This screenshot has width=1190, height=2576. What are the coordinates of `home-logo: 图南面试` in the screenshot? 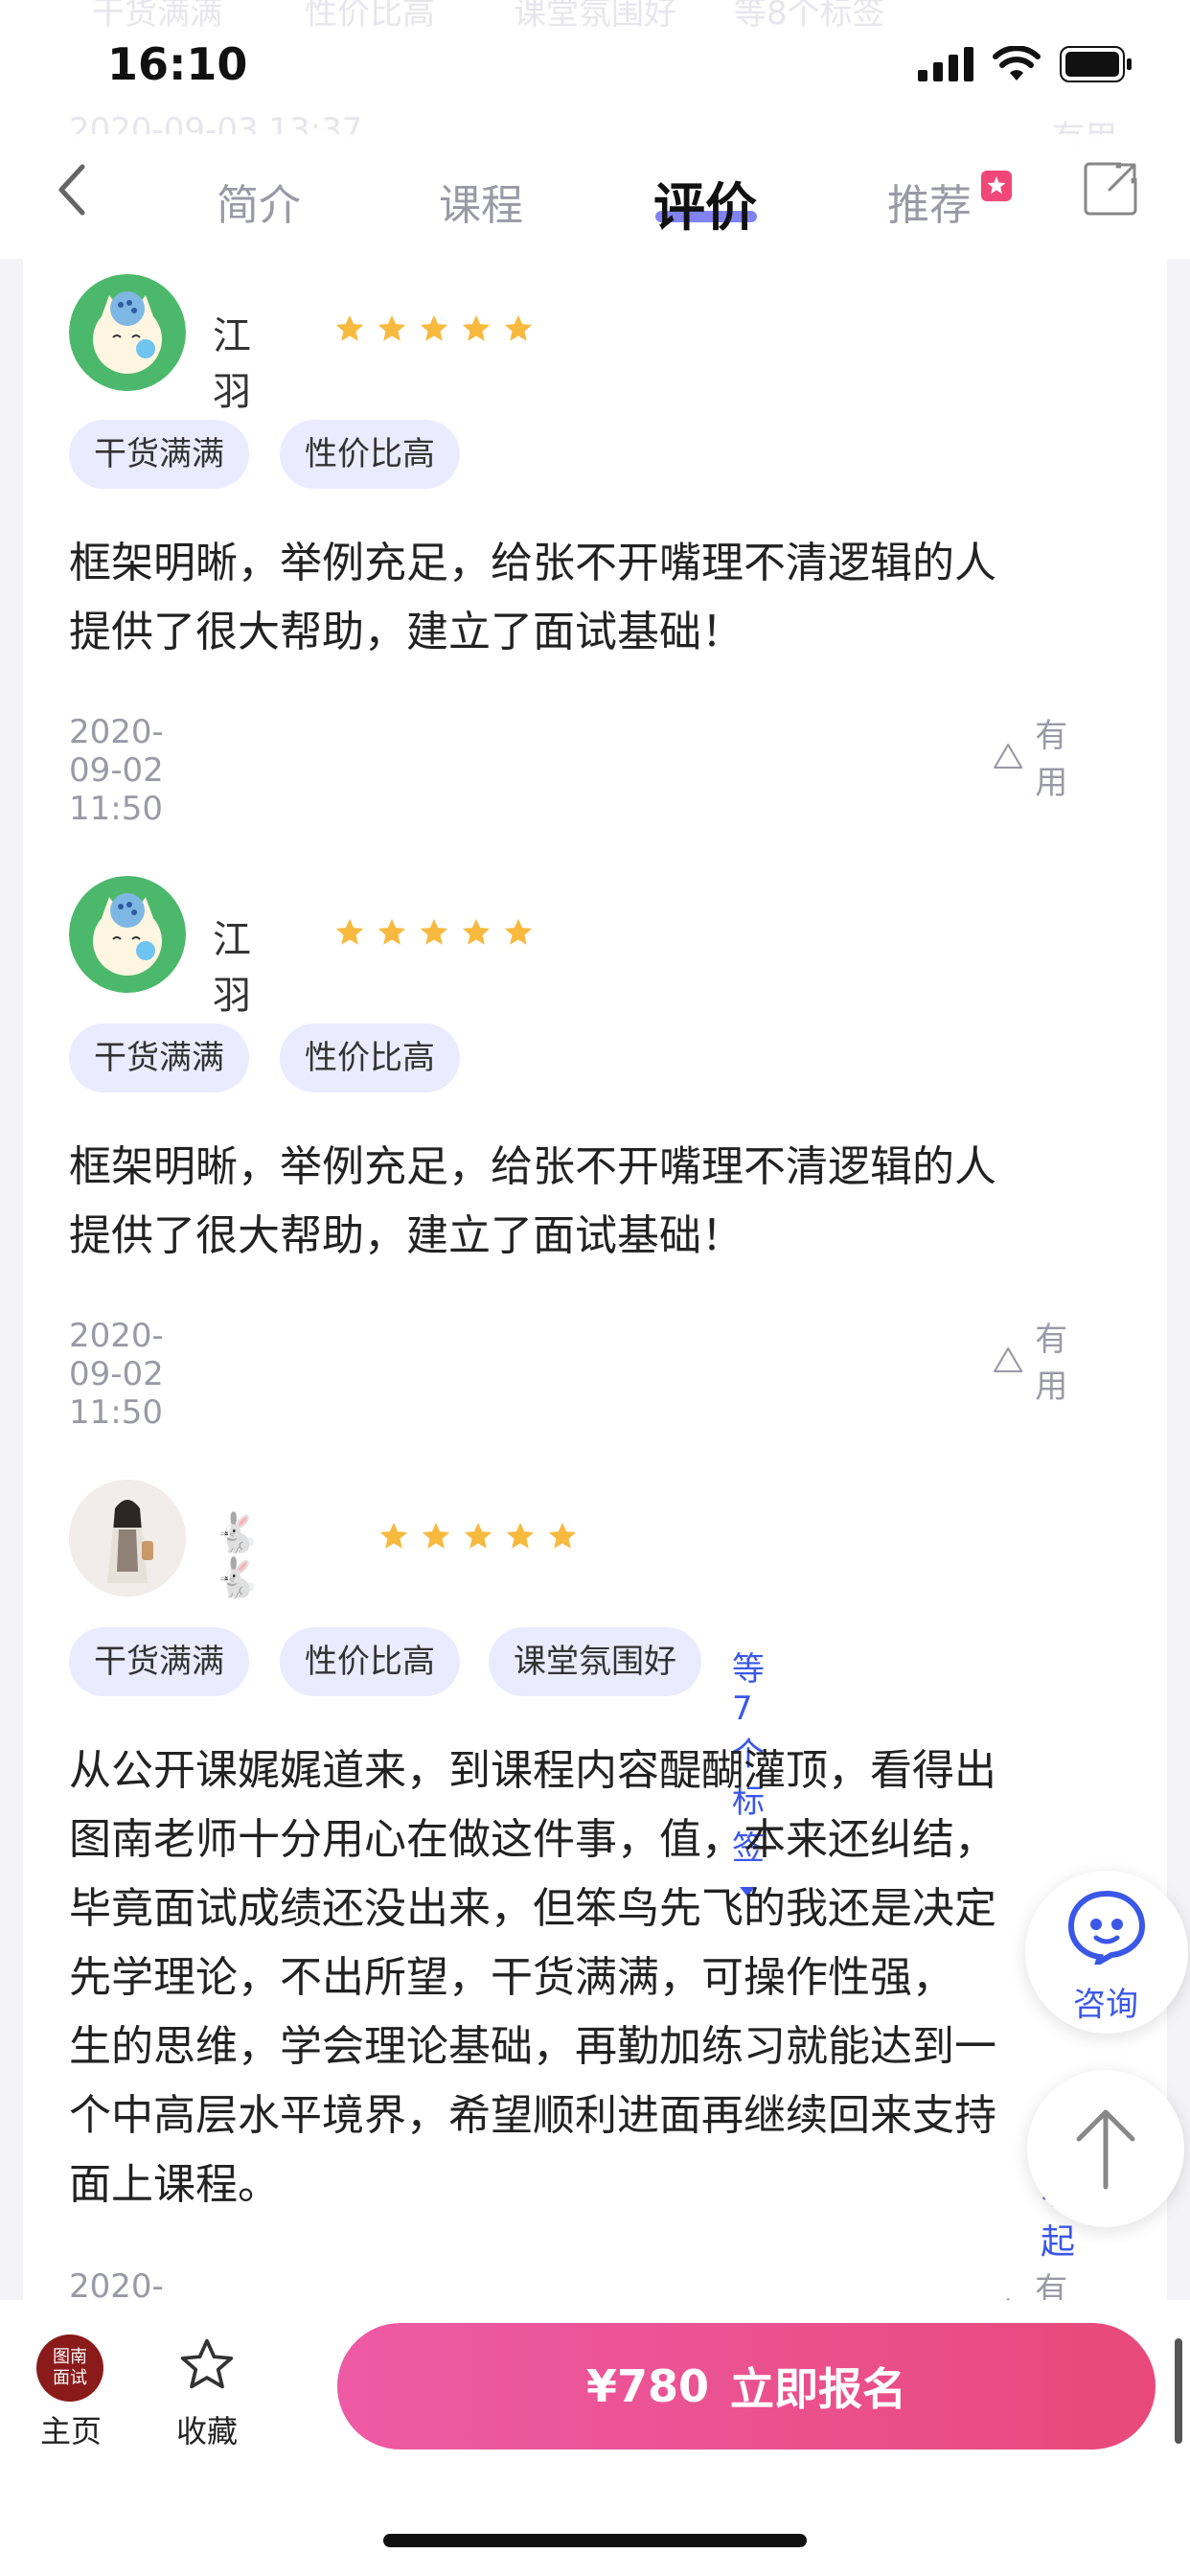 It's located at (70, 2368).